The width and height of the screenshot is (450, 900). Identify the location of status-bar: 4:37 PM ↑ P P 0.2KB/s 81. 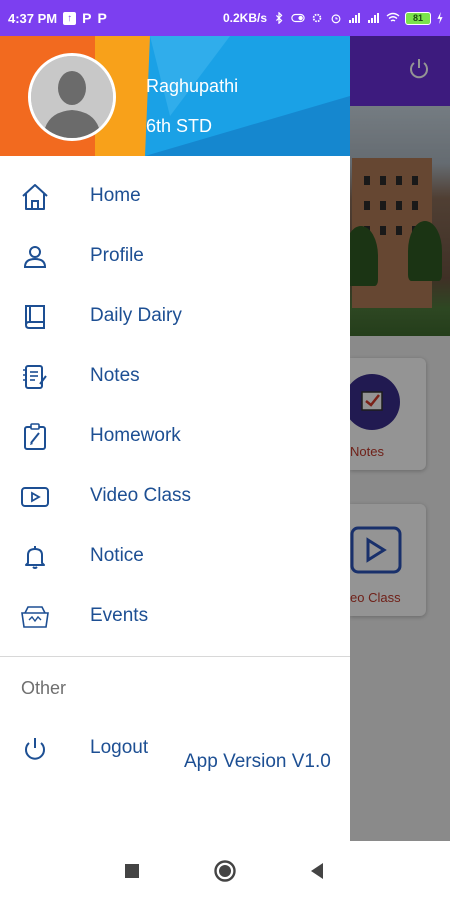
(225, 18).